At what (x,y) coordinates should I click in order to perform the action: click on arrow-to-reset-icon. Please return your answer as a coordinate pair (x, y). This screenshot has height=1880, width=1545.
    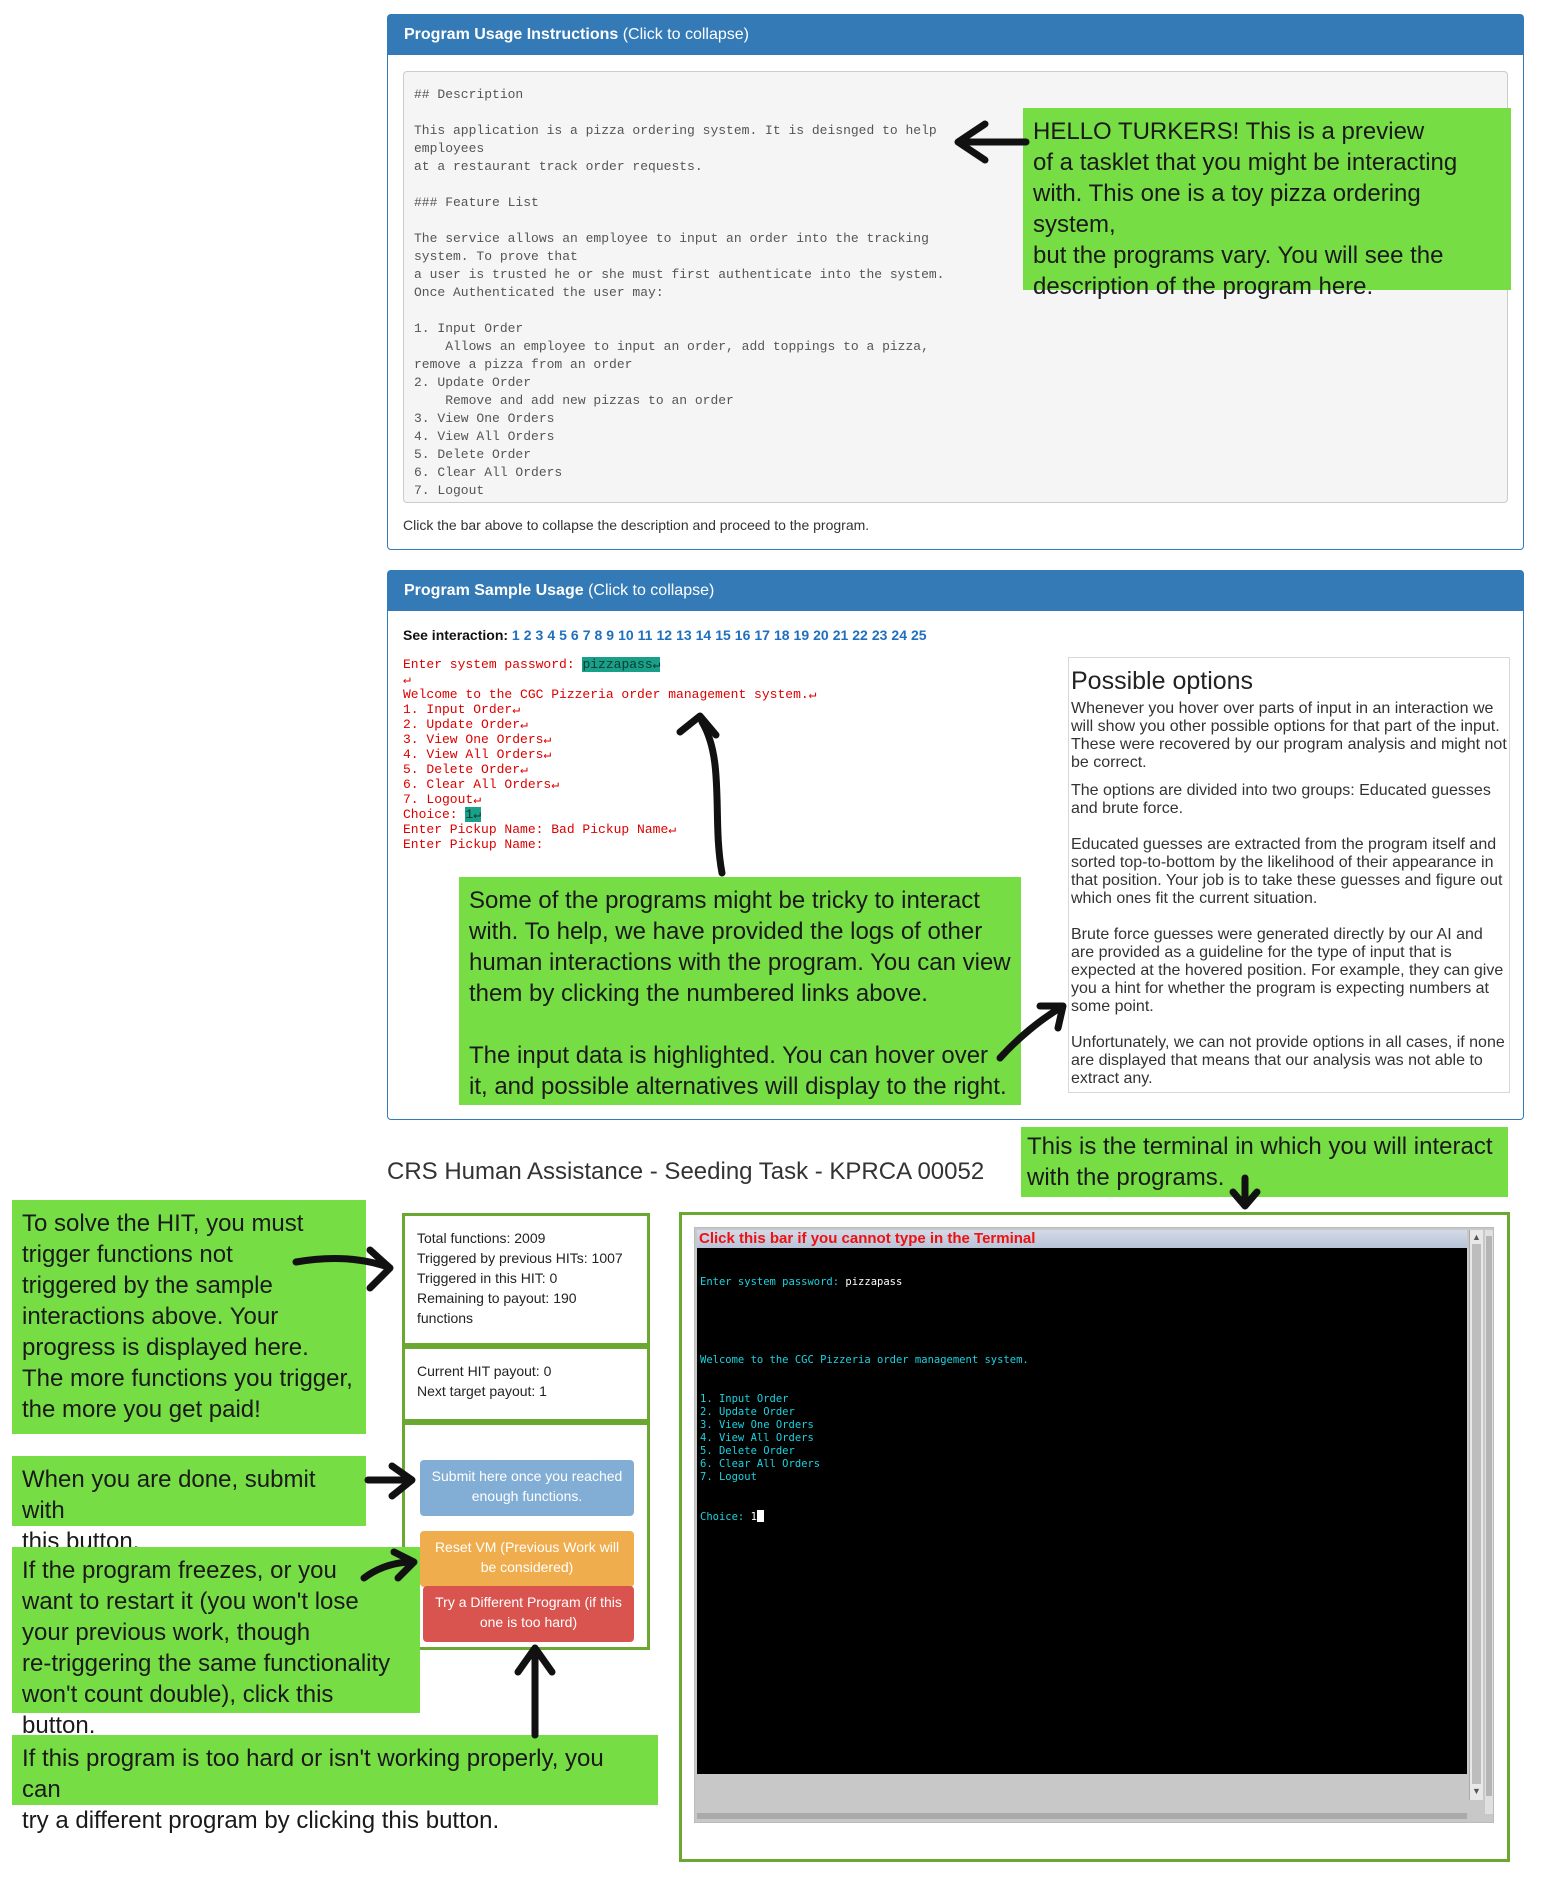
    Looking at the image, I should click on (389, 1565).